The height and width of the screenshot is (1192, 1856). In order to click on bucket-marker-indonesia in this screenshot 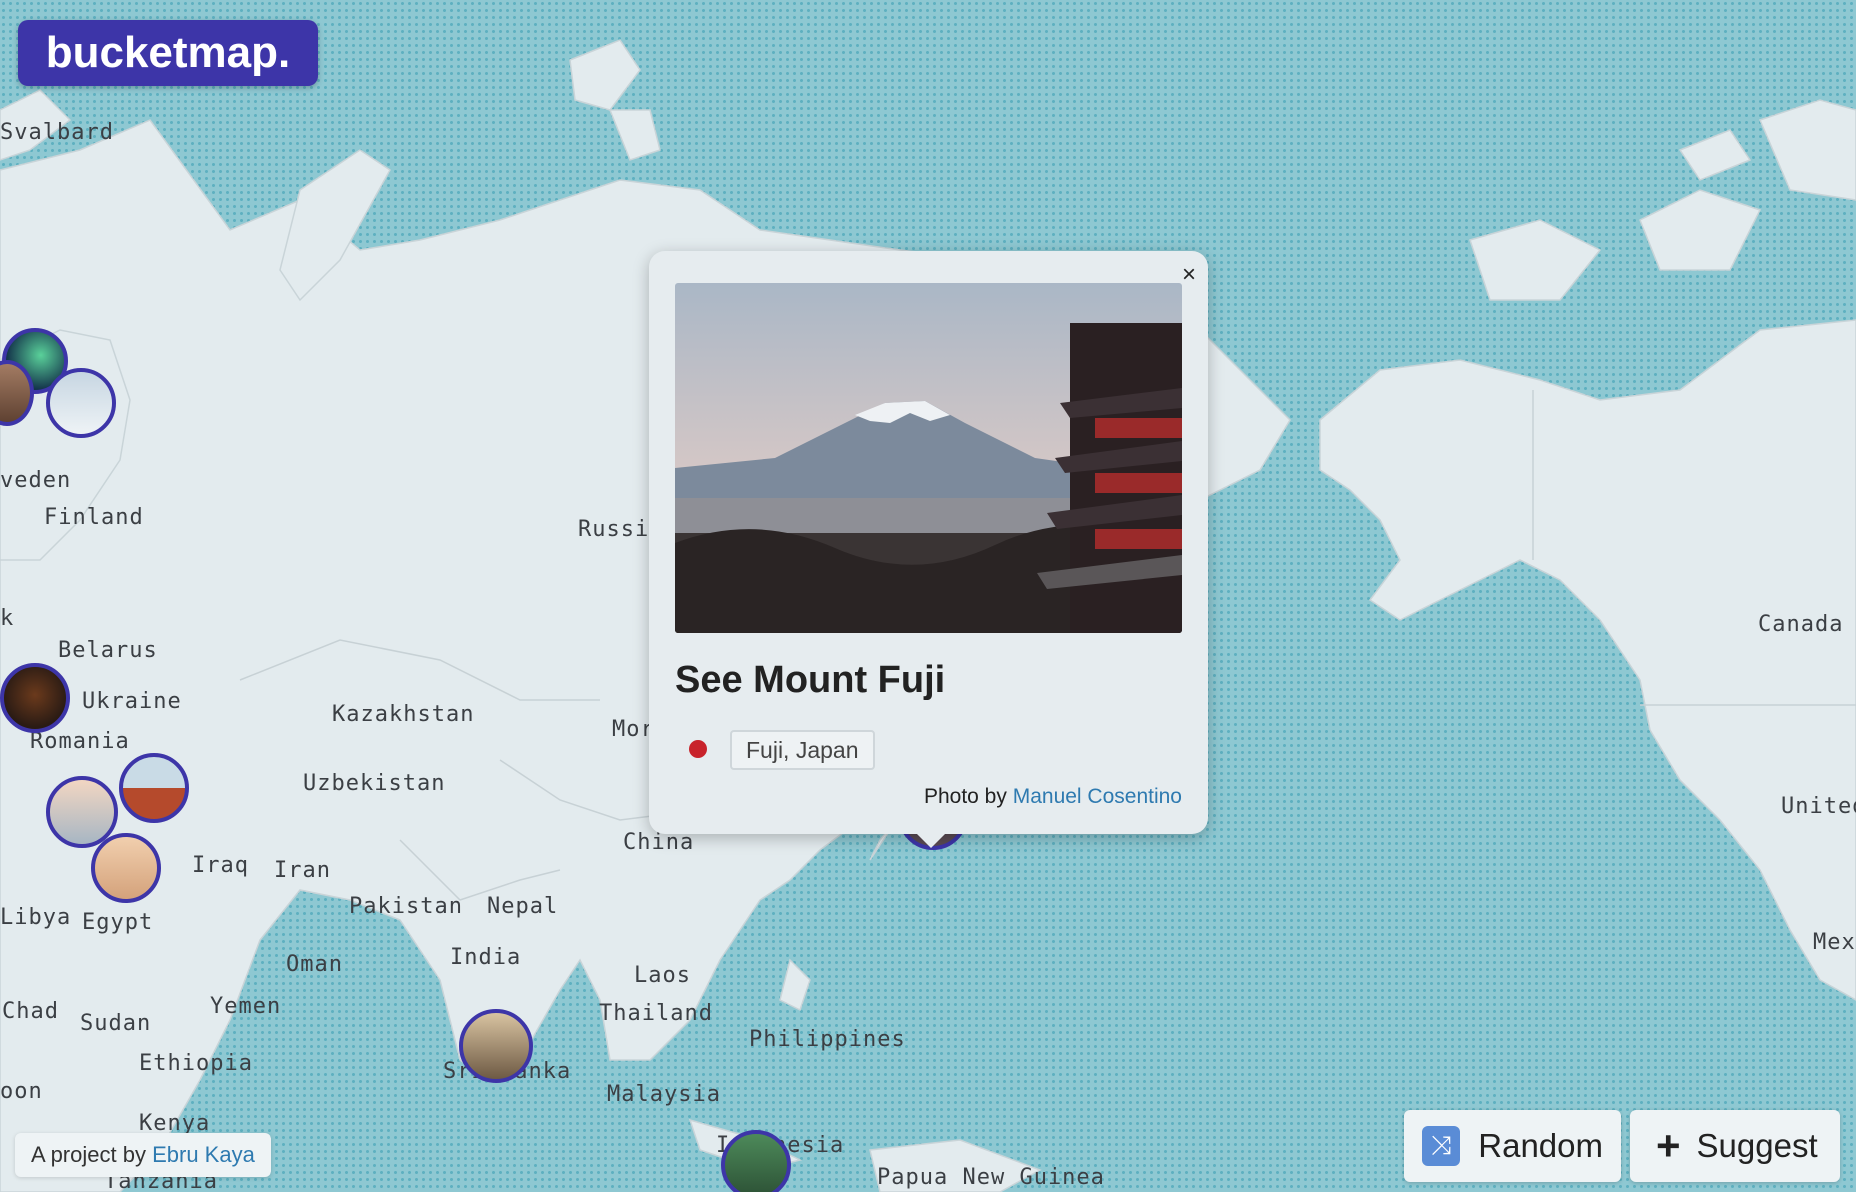, I will do `click(756, 1161)`.